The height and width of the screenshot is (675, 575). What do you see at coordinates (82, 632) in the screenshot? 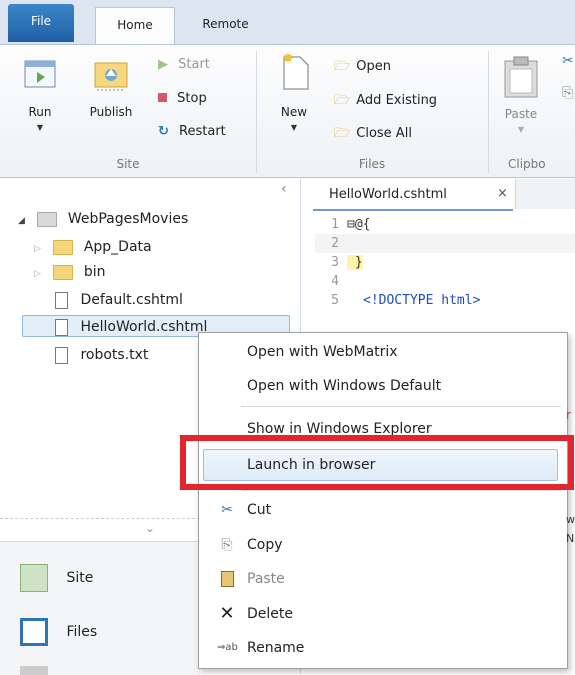
I see `nav-files-label: Files` at bounding box center [82, 632].